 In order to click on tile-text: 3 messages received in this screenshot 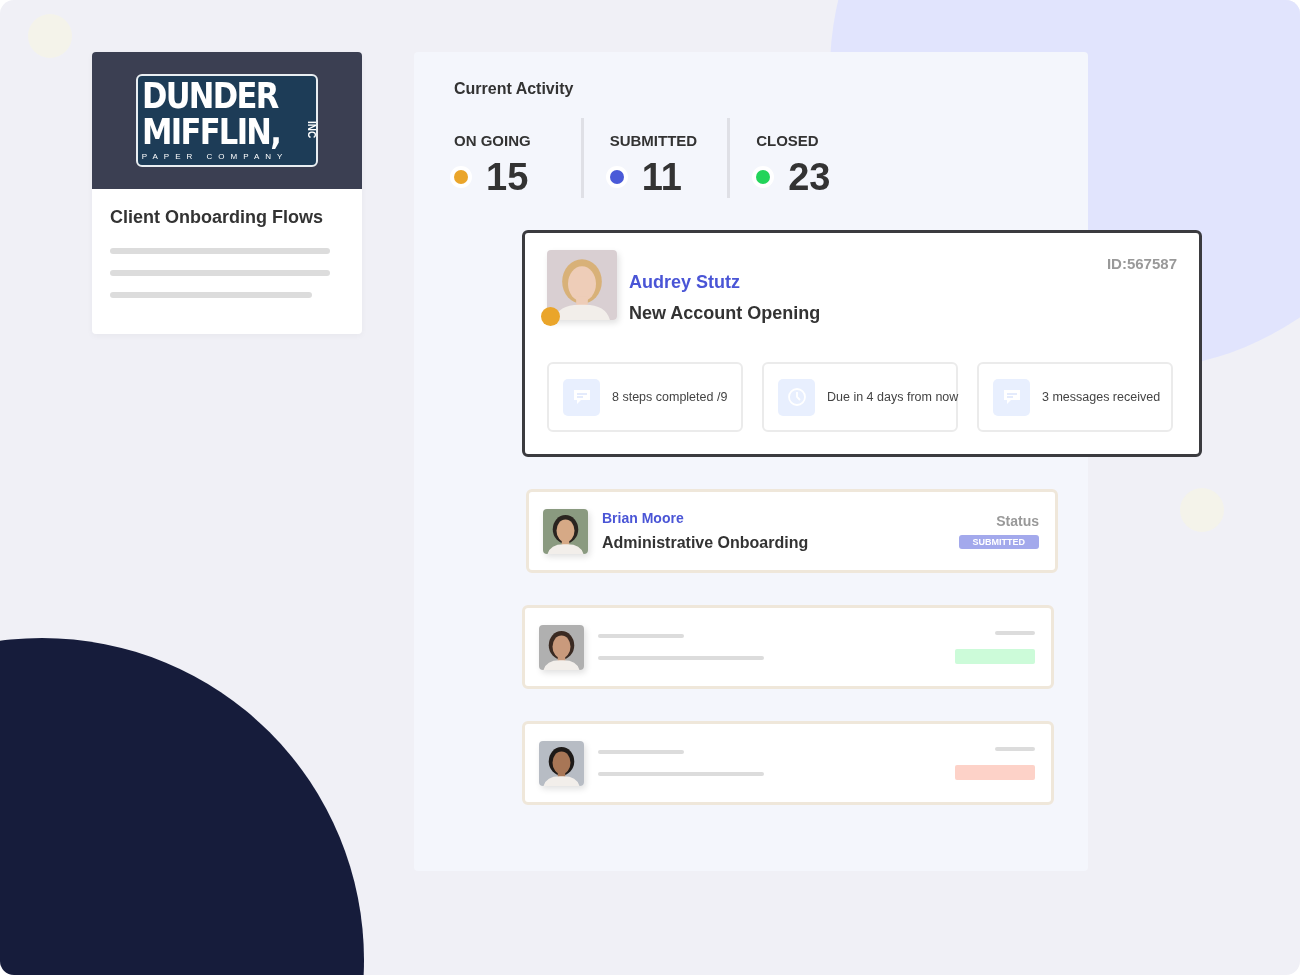, I will do `click(1101, 397)`.